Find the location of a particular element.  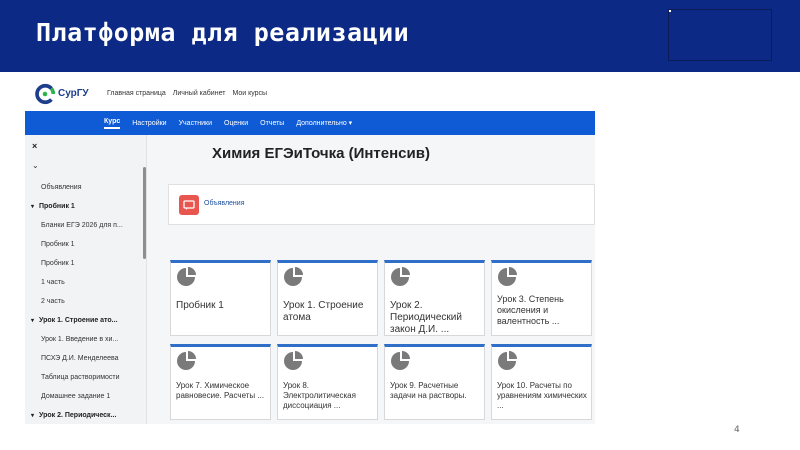

surgu-logo-icon is located at coordinates (45, 94).